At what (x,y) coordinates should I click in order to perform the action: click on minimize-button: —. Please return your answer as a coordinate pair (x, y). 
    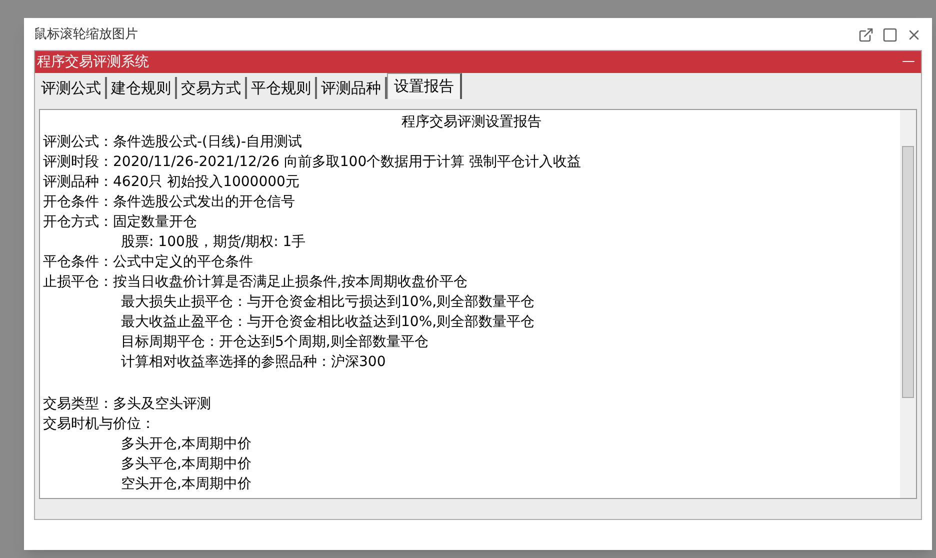
    Looking at the image, I should click on (908, 62).